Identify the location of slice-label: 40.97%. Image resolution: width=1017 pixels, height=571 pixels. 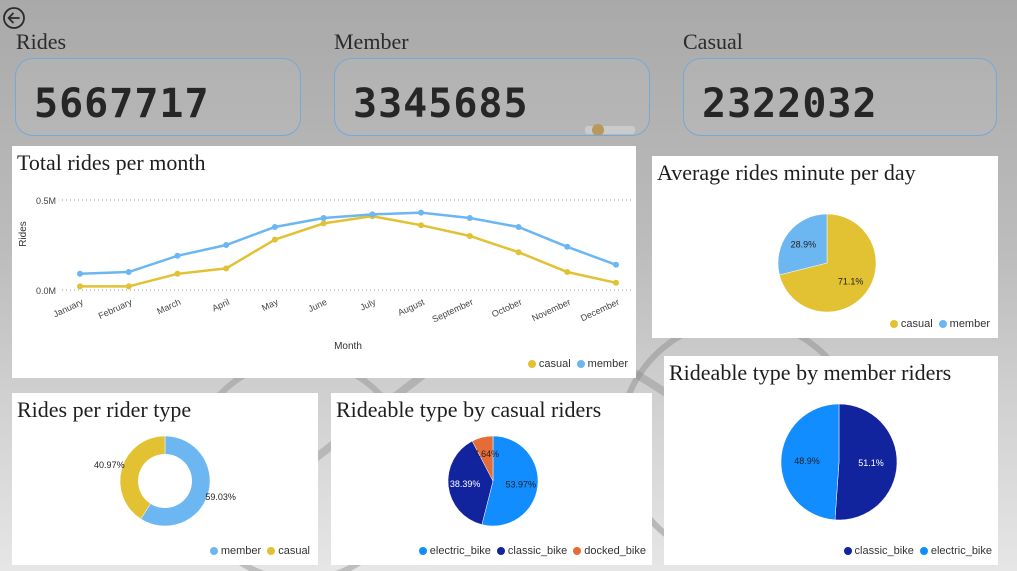
(109, 465).